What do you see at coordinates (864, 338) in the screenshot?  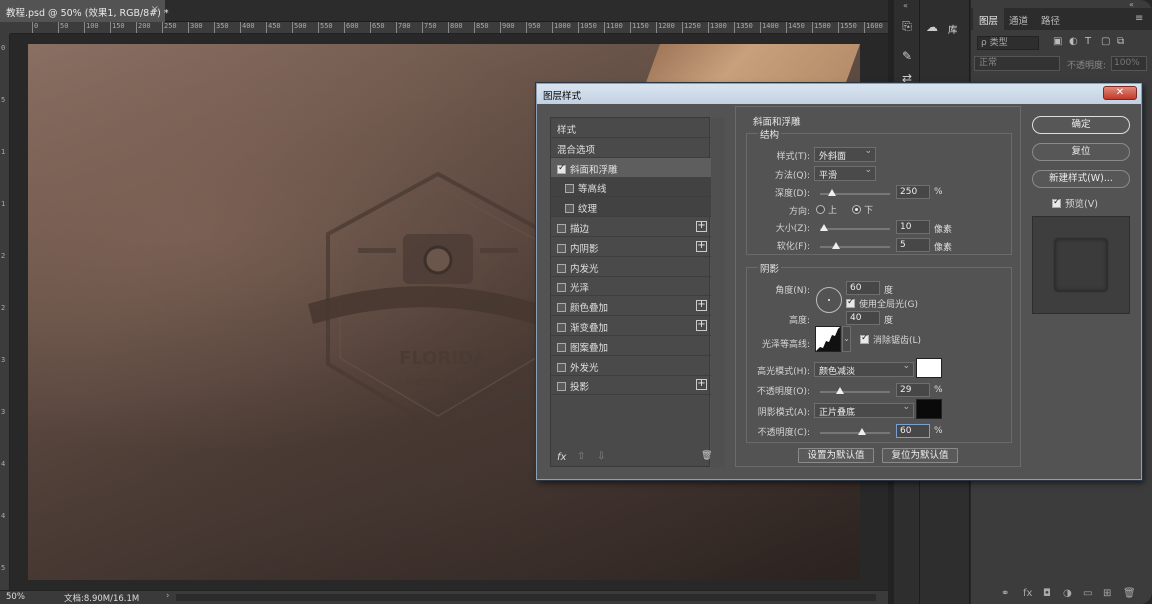 I see `anti-aliased-checkbox-box` at bounding box center [864, 338].